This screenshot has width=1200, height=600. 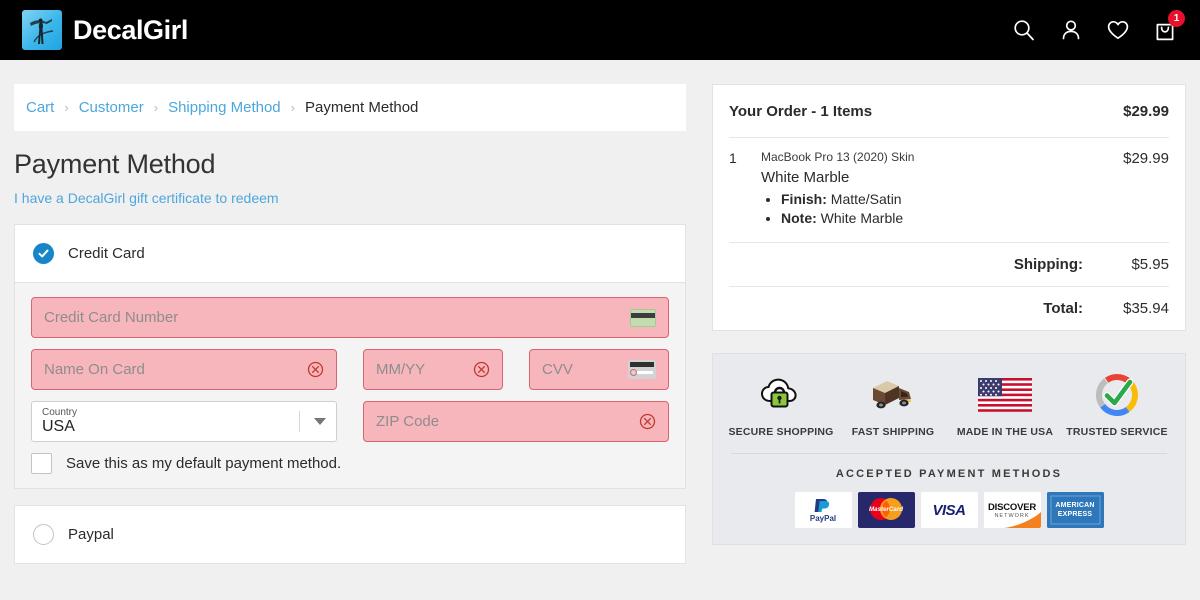 What do you see at coordinates (949, 308) in the screenshot?
I see `total-row: Total: $35.94` at bounding box center [949, 308].